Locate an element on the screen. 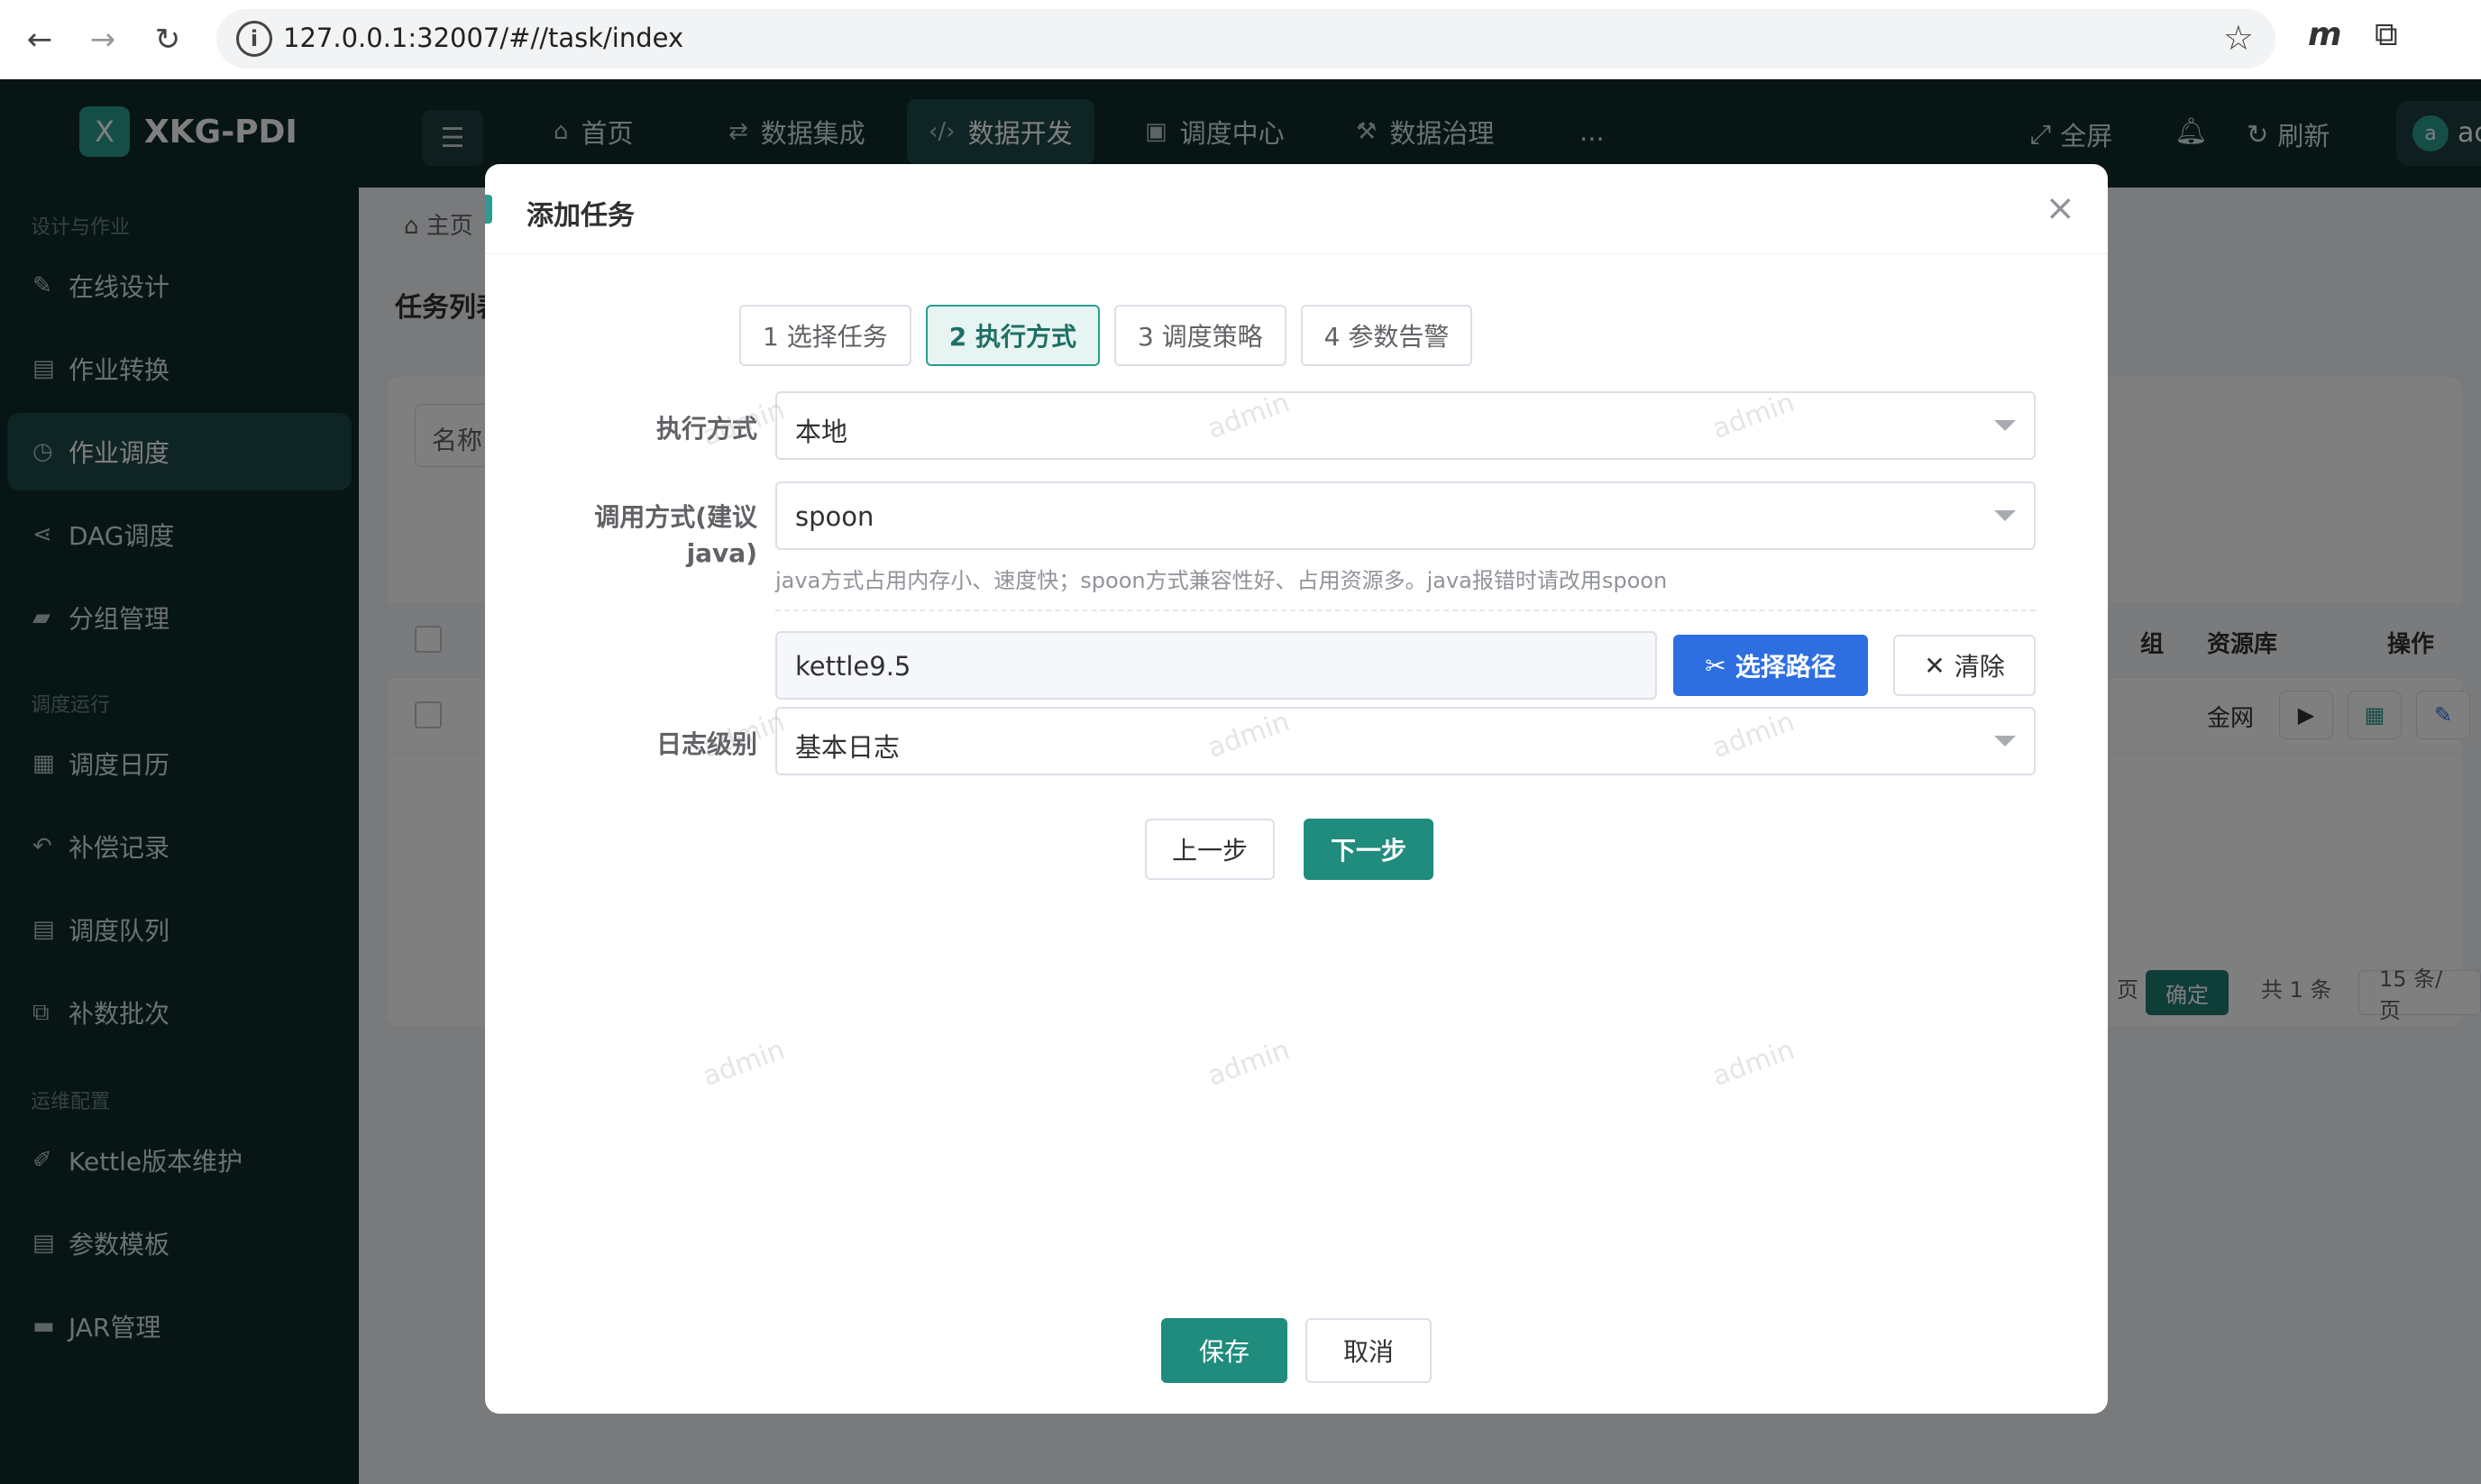  clear-button: ✕ 清除 is located at coordinates (1964, 665).